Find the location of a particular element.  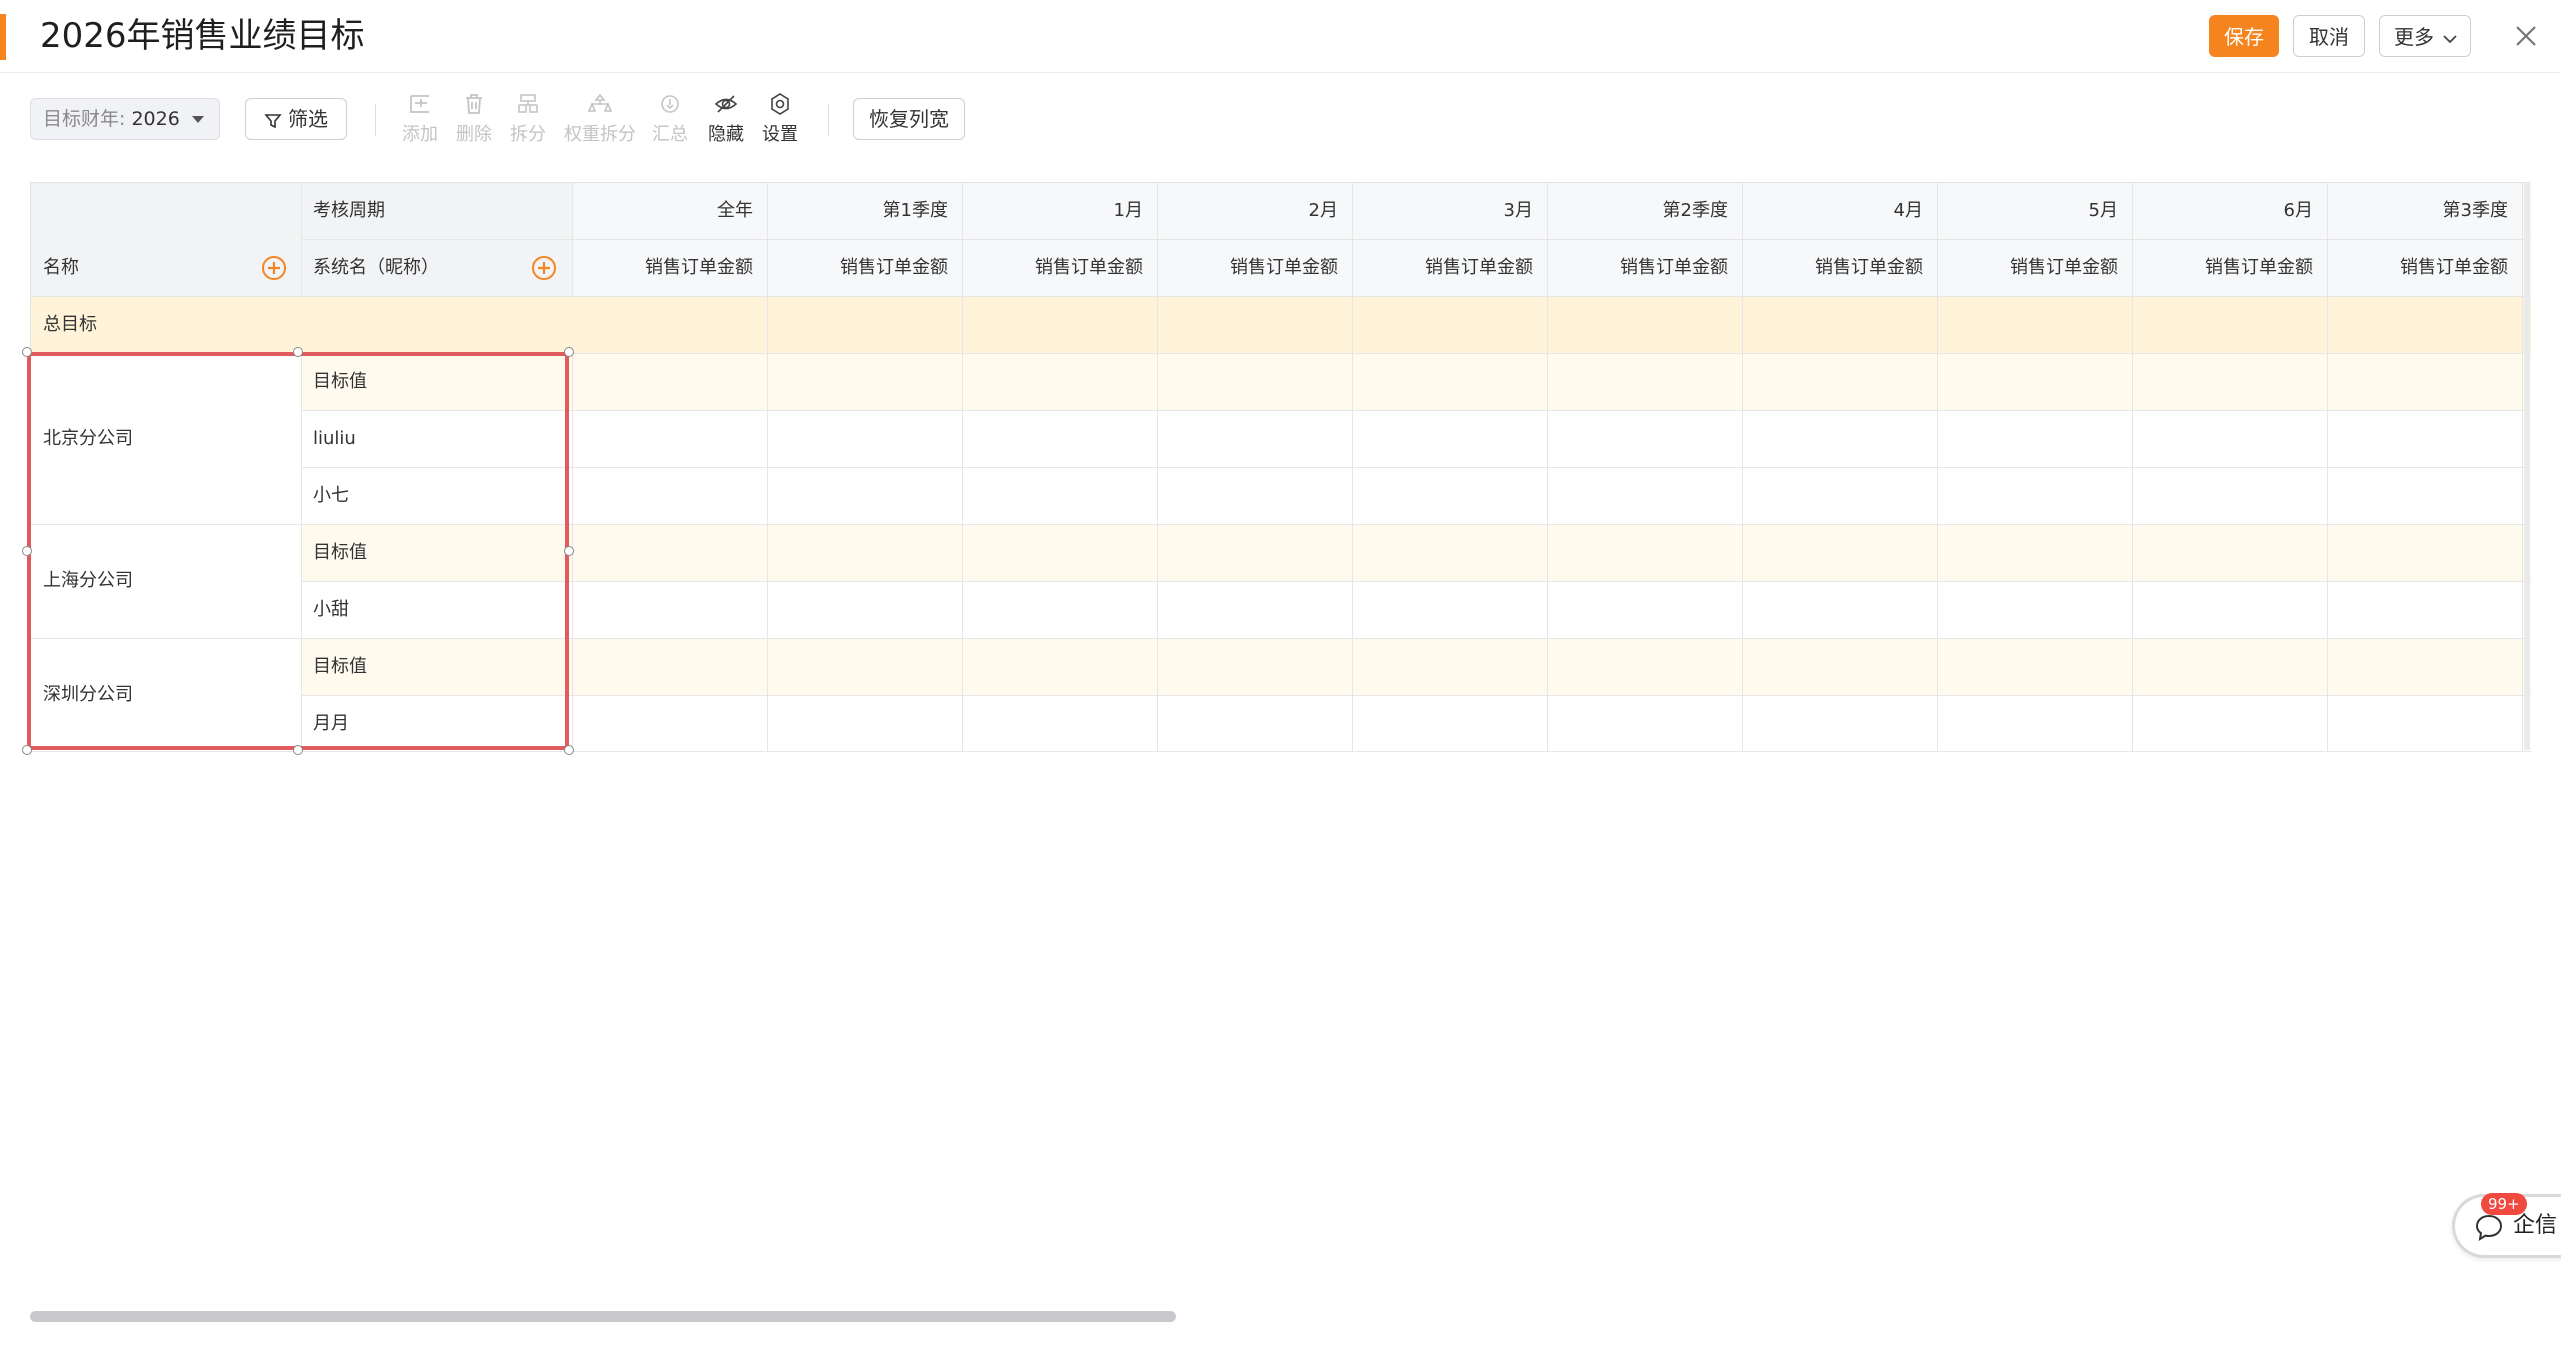

fiscal-year-label: 目标财年: is located at coordinates (84, 119).